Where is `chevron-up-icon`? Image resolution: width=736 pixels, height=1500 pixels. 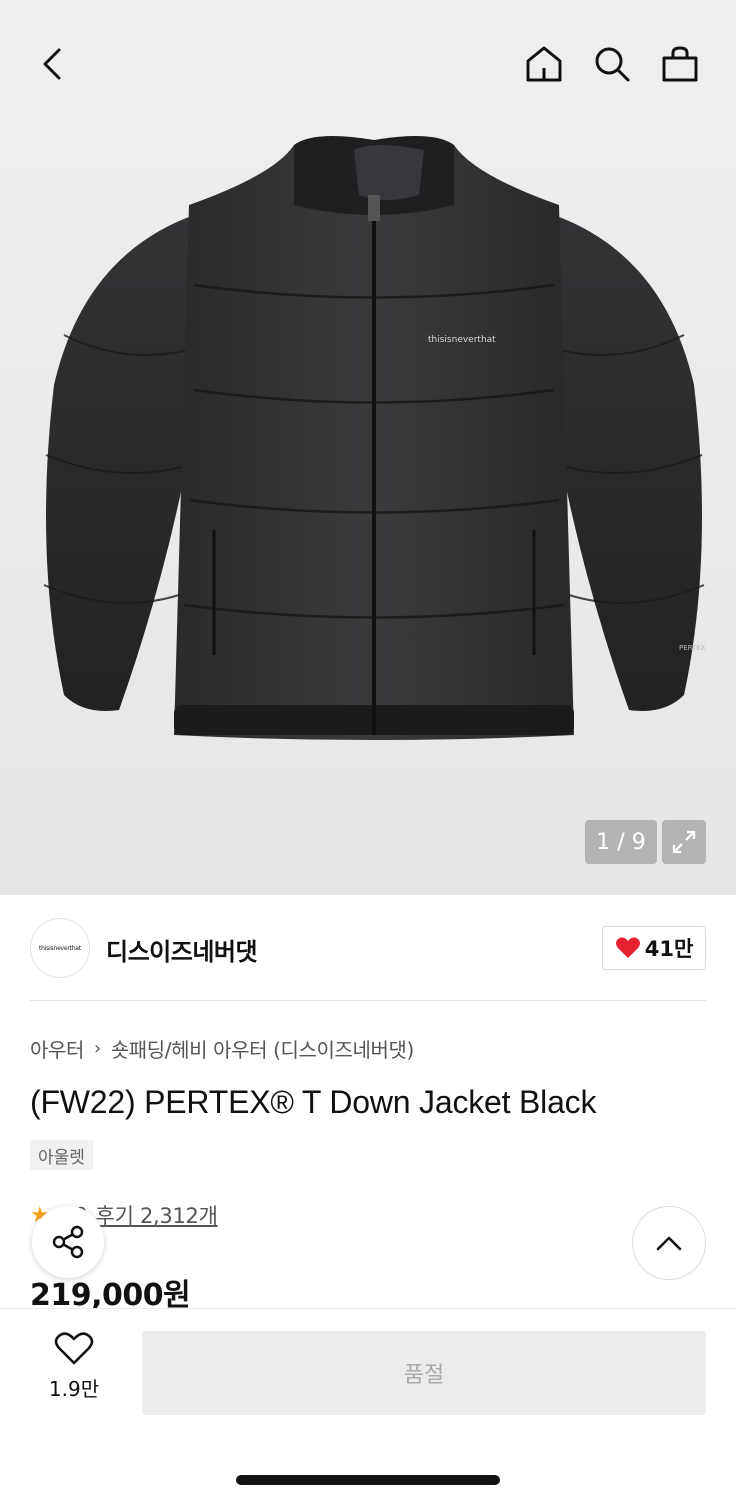 chevron-up-icon is located at coordinates (669, 1243).